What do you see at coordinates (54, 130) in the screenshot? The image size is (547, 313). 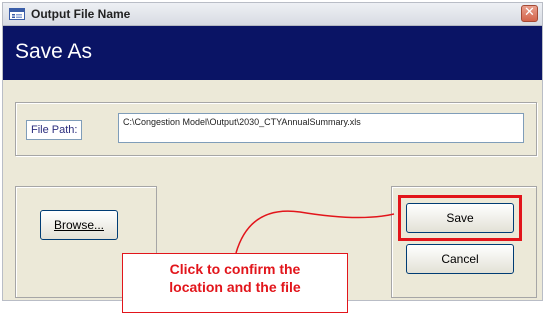 I see `file-path-label: File Path:` at bounding box center [54, 130].